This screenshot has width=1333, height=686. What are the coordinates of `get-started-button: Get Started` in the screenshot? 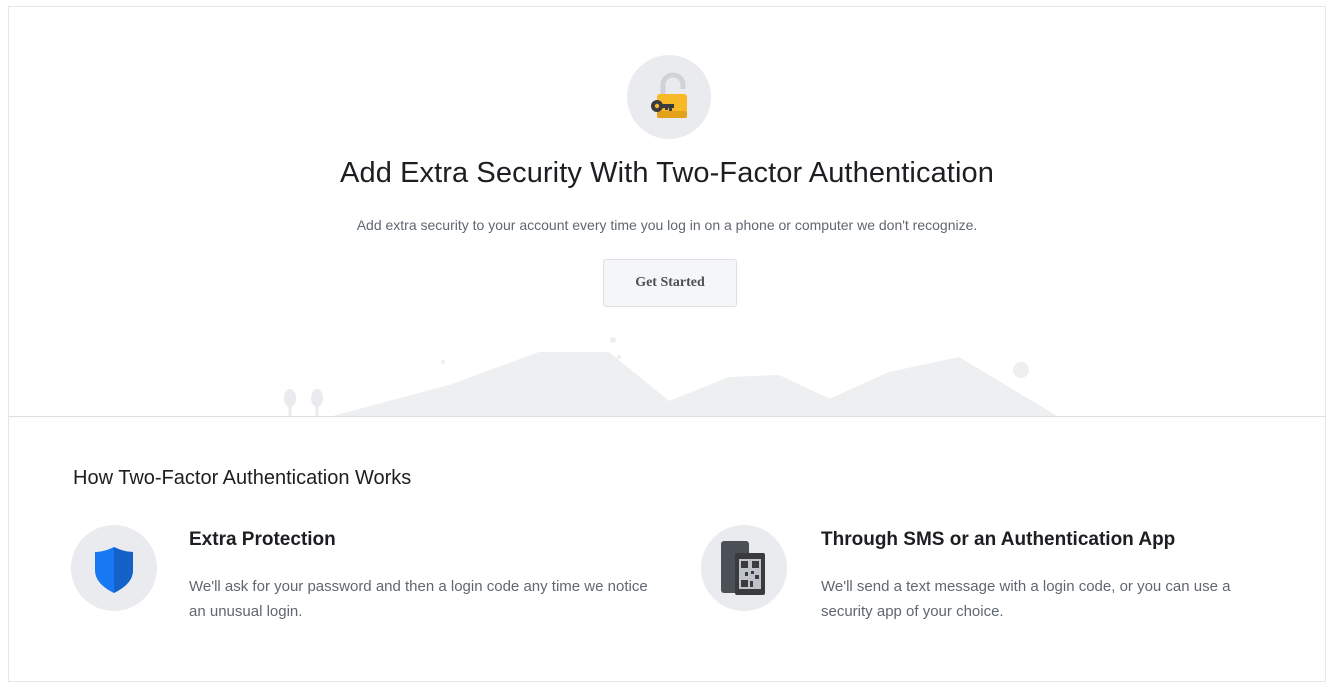 It's located at (670, 283).